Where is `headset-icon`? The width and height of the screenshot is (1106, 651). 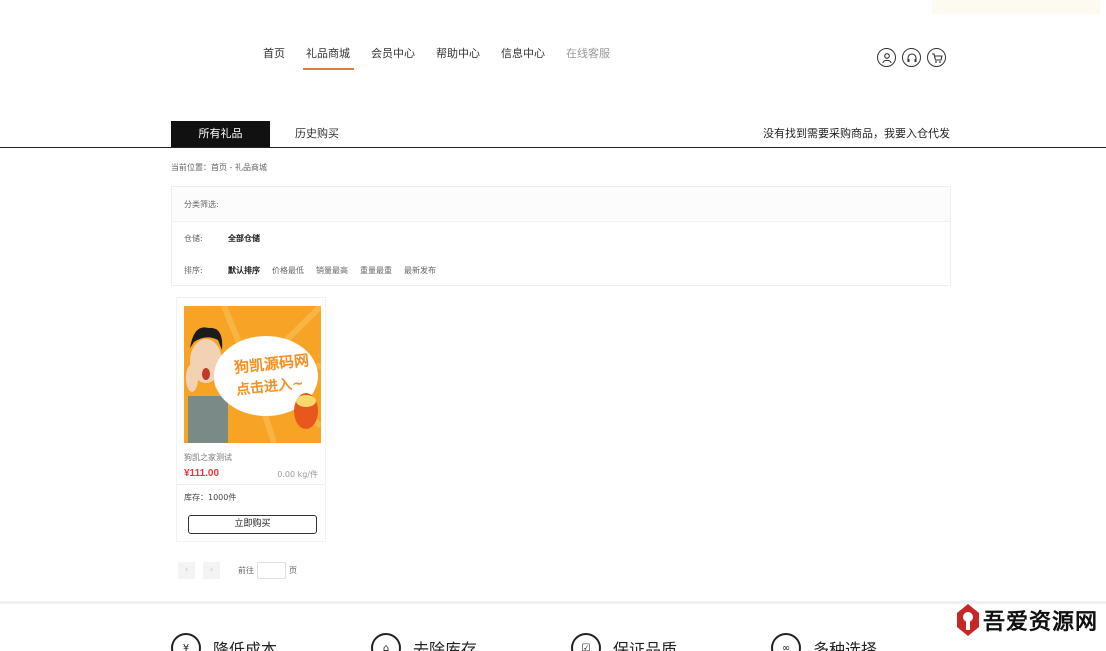 headset-icon is located at coordinates (911, 57).